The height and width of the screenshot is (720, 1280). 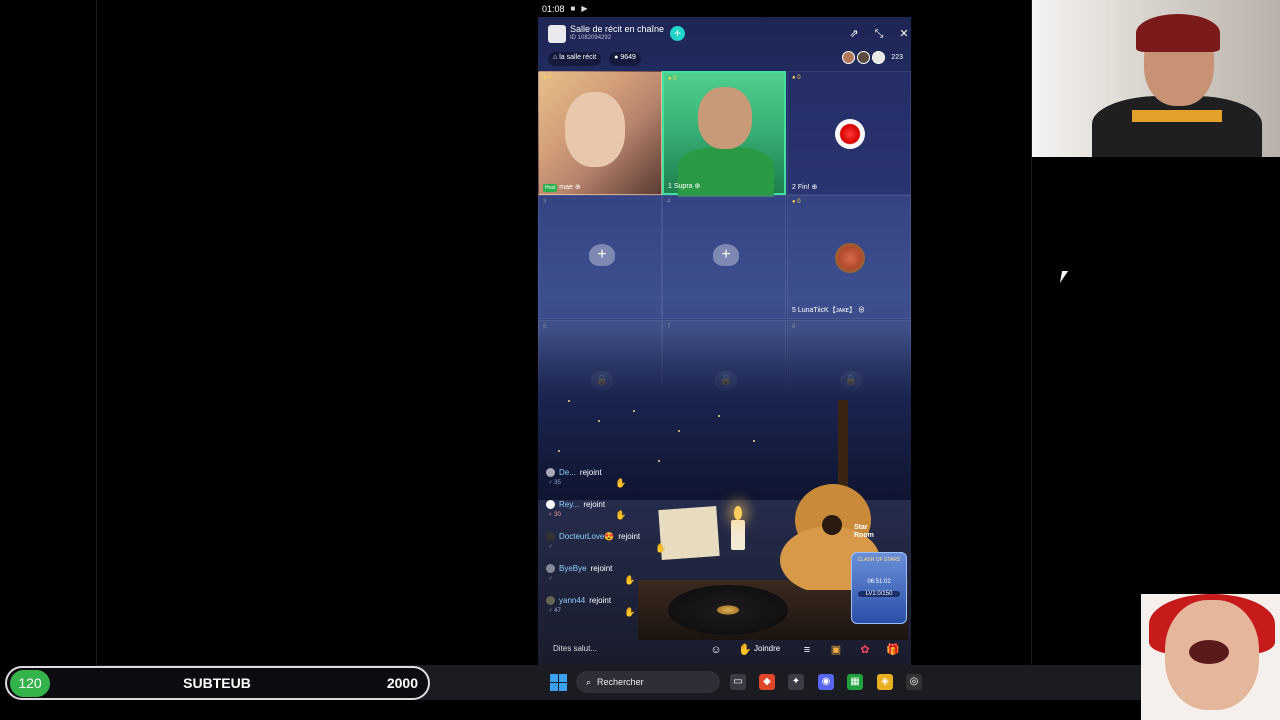 What do you see at coordinates (725, 118) in the screenshot?
I see `participant-face` at bounding box center [725, 118].